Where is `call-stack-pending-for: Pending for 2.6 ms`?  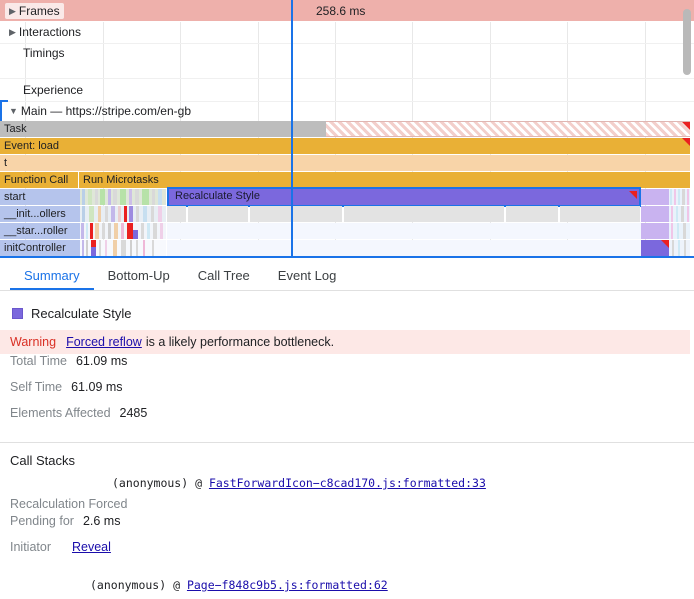
call-stack-pending-for: Pending for 2.6 ms is located at coordinates (347, 527).